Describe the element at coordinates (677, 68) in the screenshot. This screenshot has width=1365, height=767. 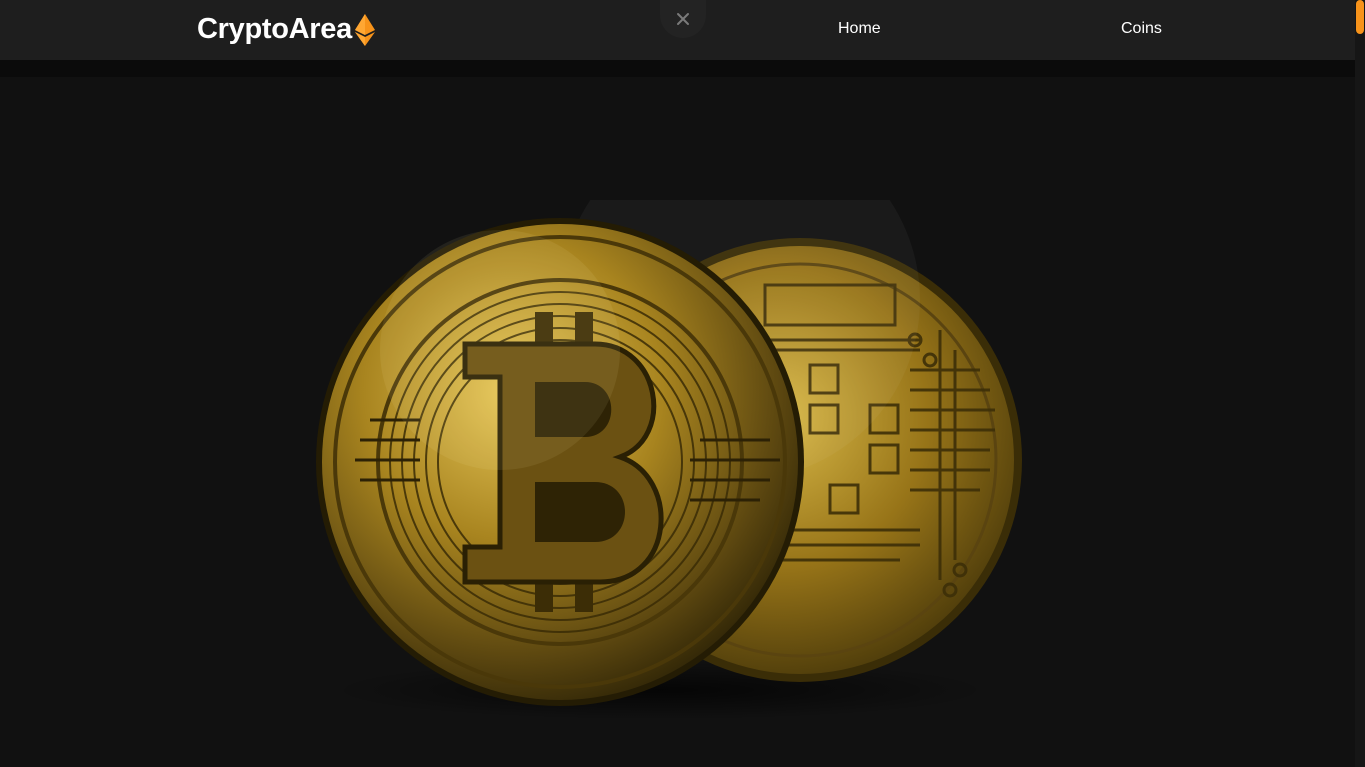
I see `navbar-shadow-strip` at that location.